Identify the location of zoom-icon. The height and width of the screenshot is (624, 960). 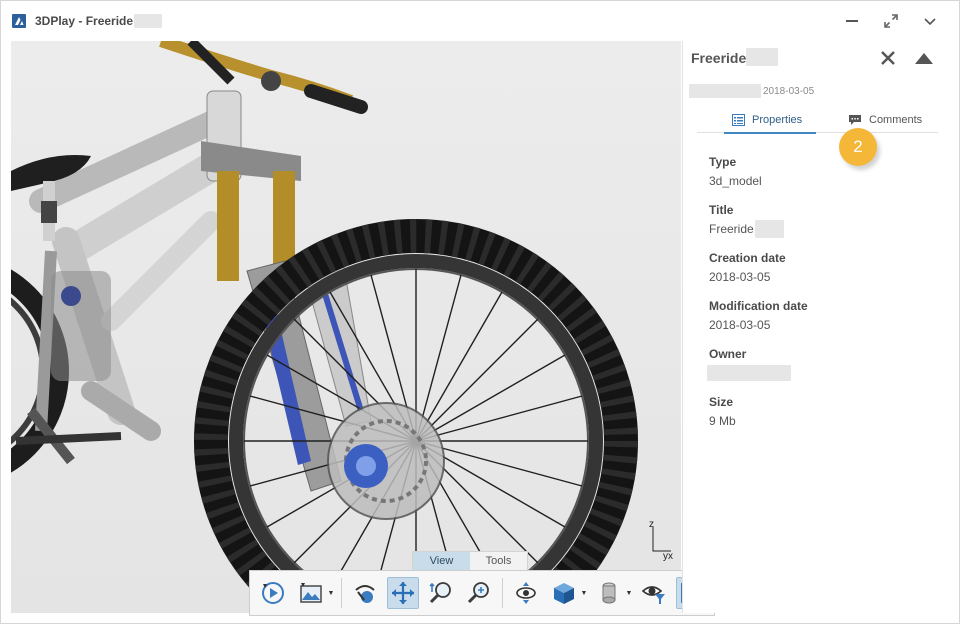
(478, 593).